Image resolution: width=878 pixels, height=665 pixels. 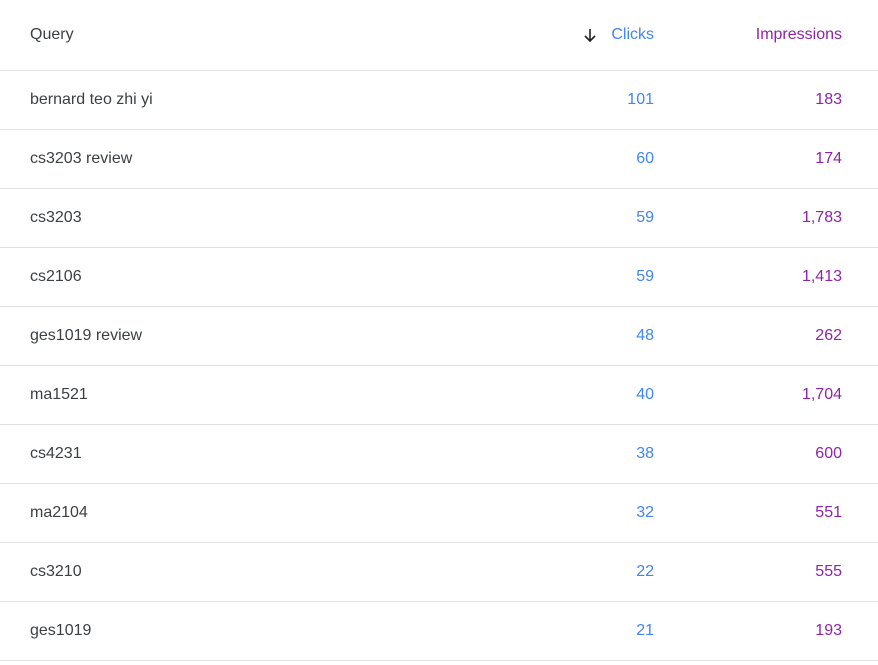 I want to click on clicks-cell: 48, so click(x=645, y=335).